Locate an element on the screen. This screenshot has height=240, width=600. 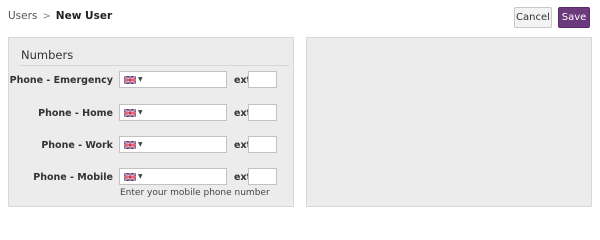
phone-work-input: ▼ is located at coordinates (173, 144).